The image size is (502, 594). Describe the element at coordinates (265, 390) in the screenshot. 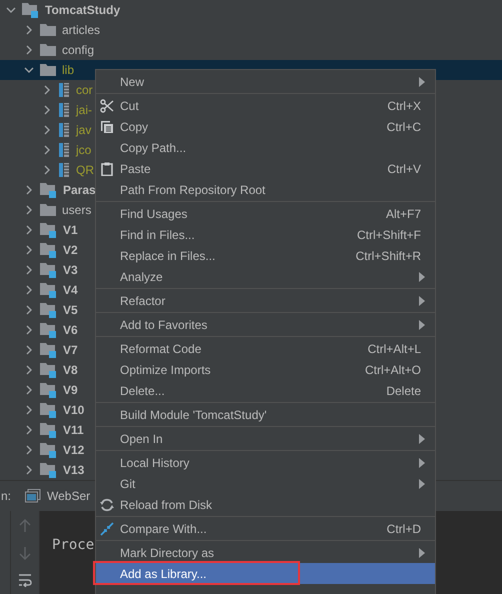

I see `menu-item: Delete... Delete` at that location.